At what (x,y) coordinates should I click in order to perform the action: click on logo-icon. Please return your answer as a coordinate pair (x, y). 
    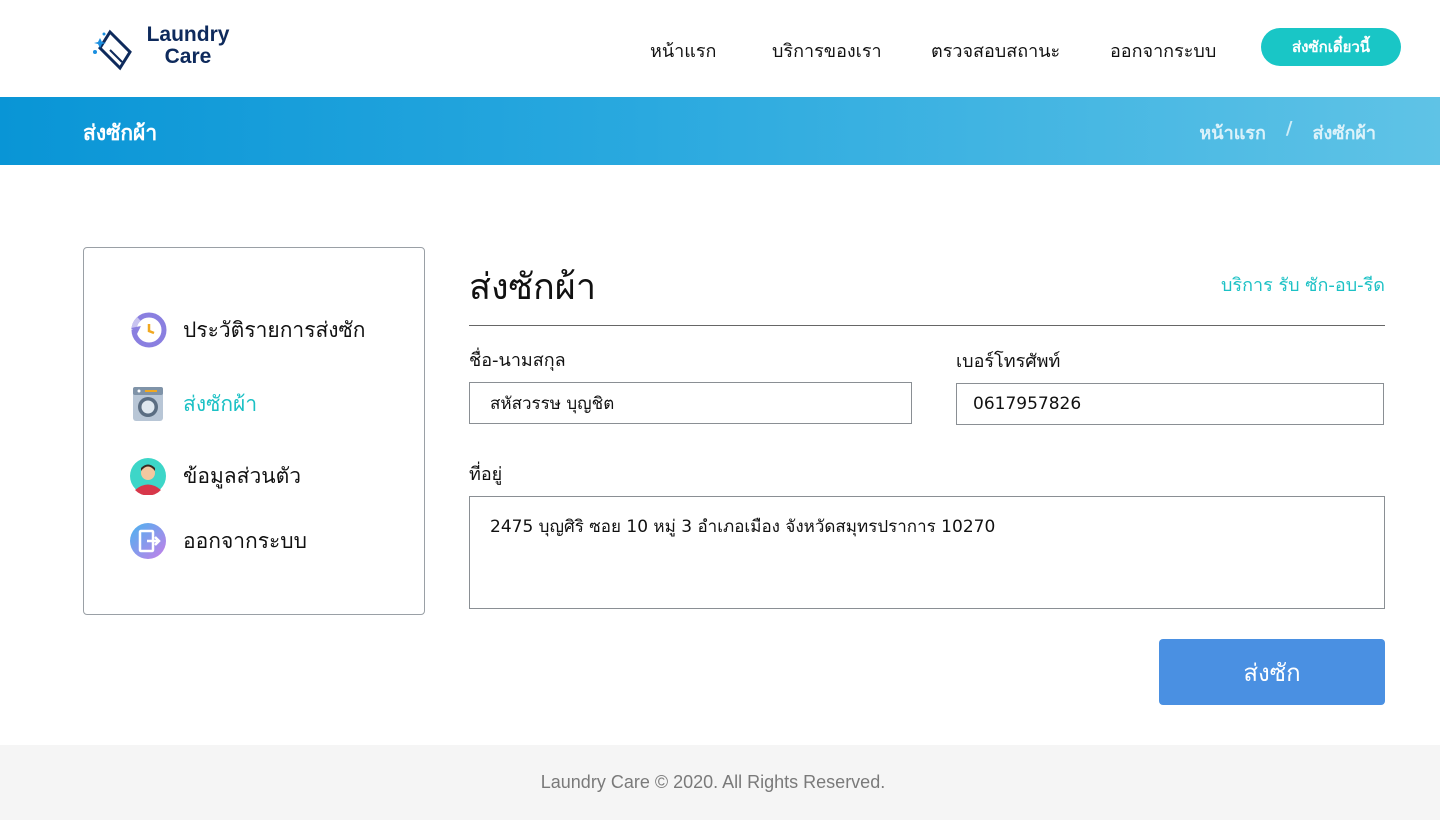
    Looking at the image, I should click on (112, 50).